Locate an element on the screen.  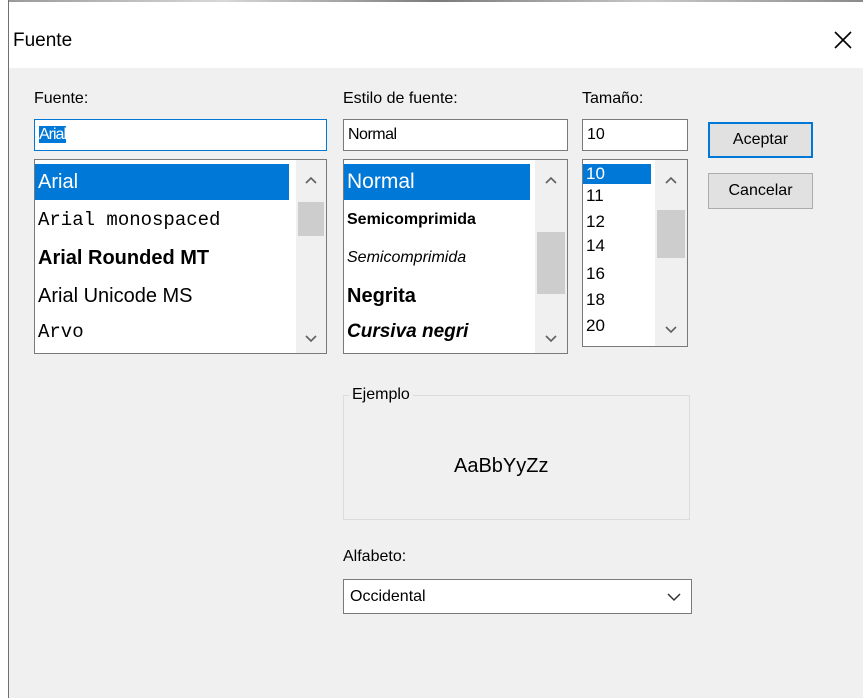
size-list-item: 10 is located at coordinates (617, 174).